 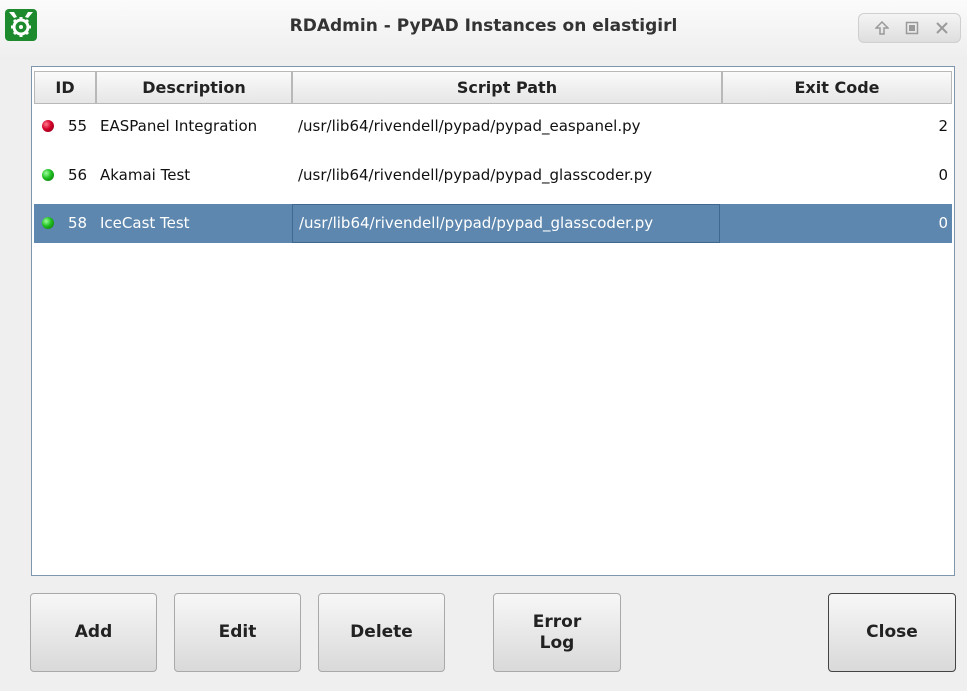 What do you see at coordinates (837, 87) in the screenshot?
I see `column-header-exit-code: Exit Code` at bounding box center [837, 87].